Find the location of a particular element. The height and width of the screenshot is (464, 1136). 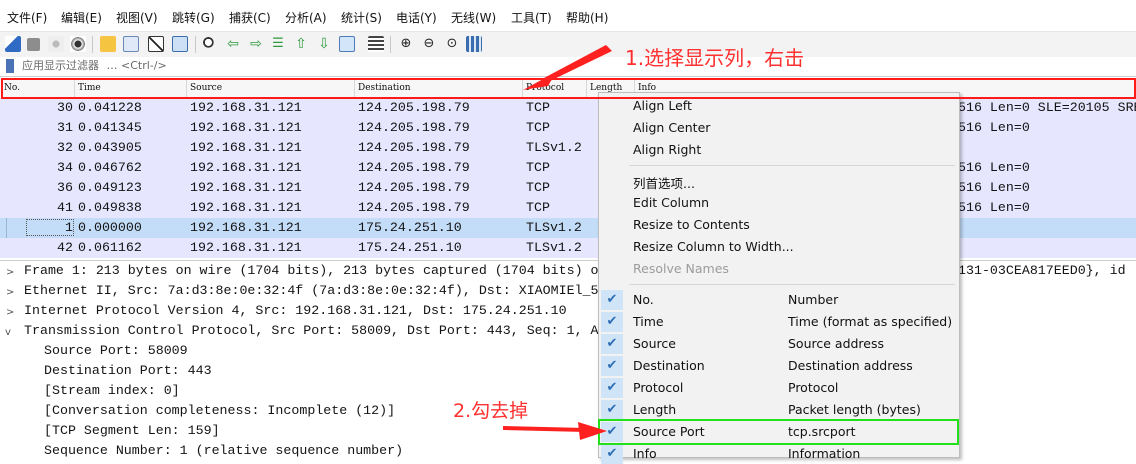

display-filter-input: 应用显示过滤器 … <Ctrl-/> is located at coordinates (94, 66).